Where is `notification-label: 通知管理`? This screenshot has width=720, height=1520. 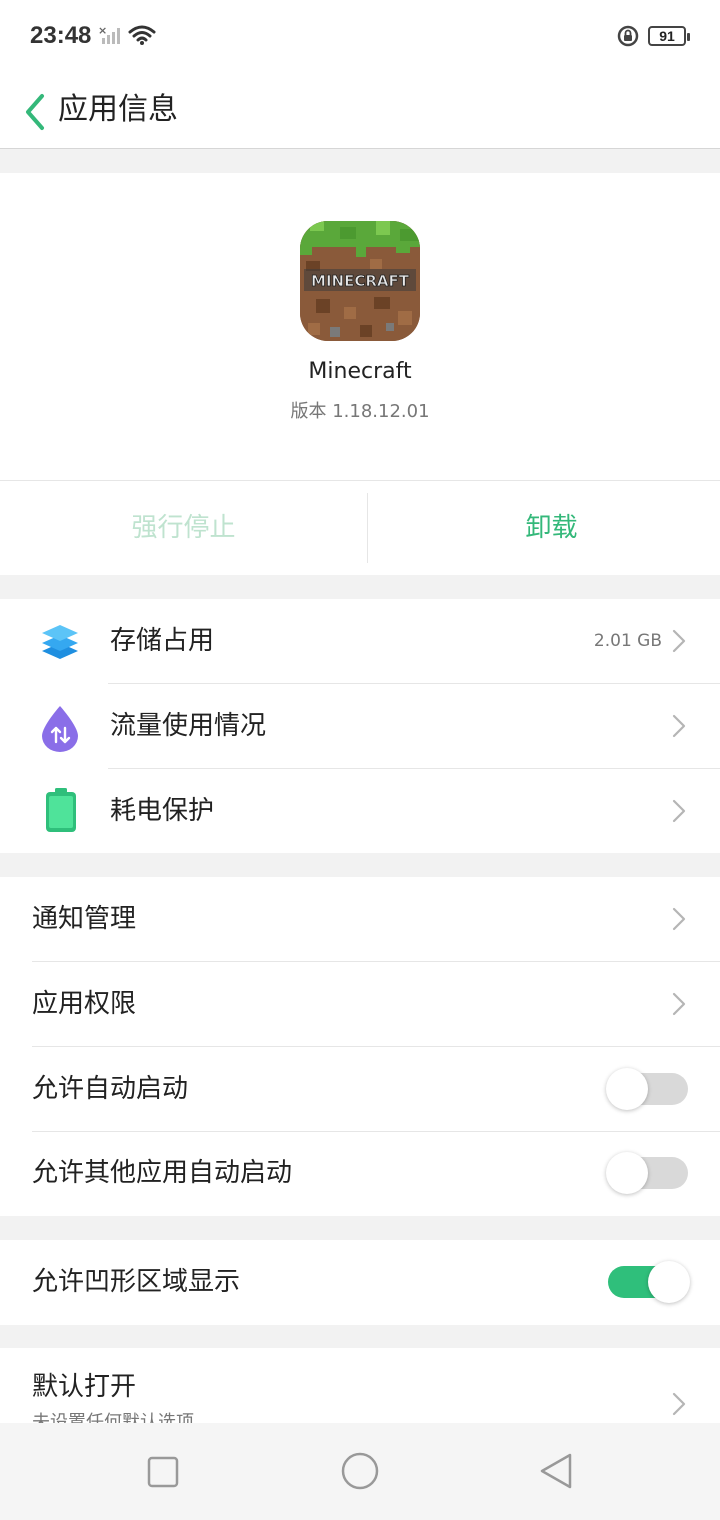
notification-label: 通知管理 is located at coordinates (84, 919).